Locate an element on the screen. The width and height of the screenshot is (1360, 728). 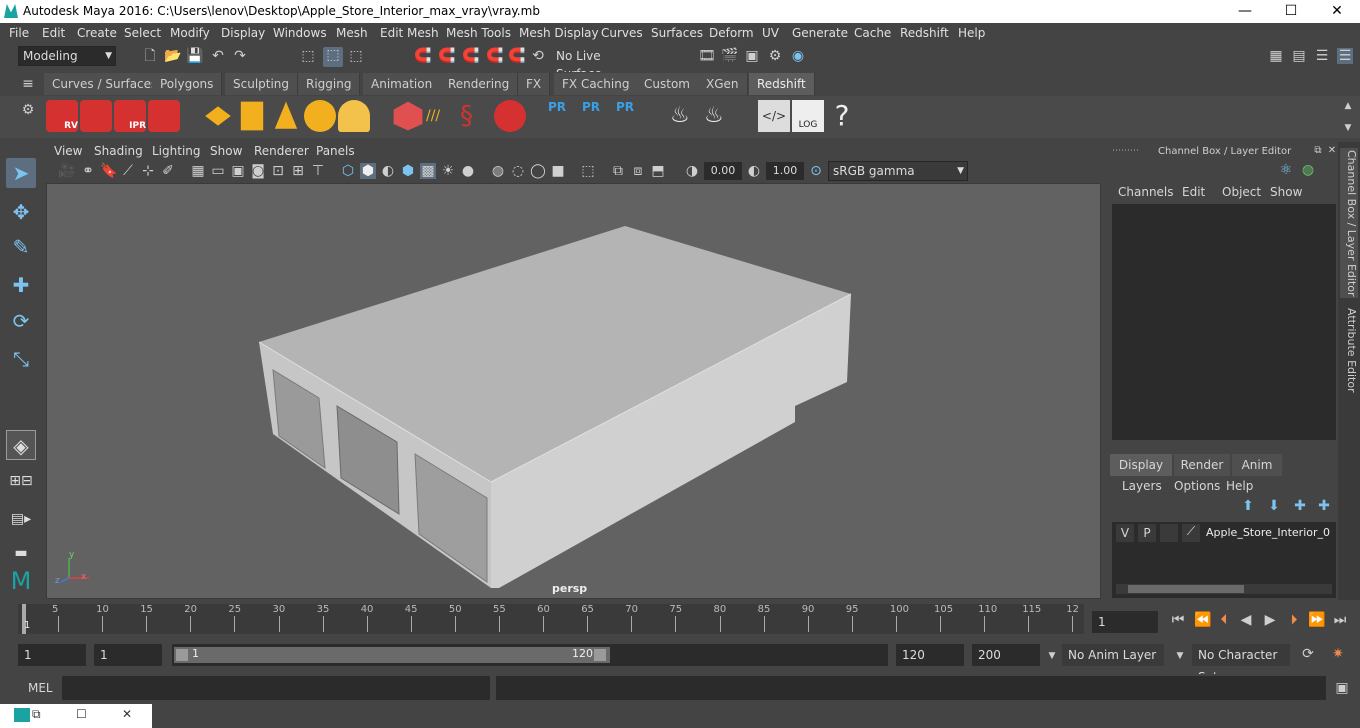
viewport-menu-show: Show is located at coordinates (226, 151).